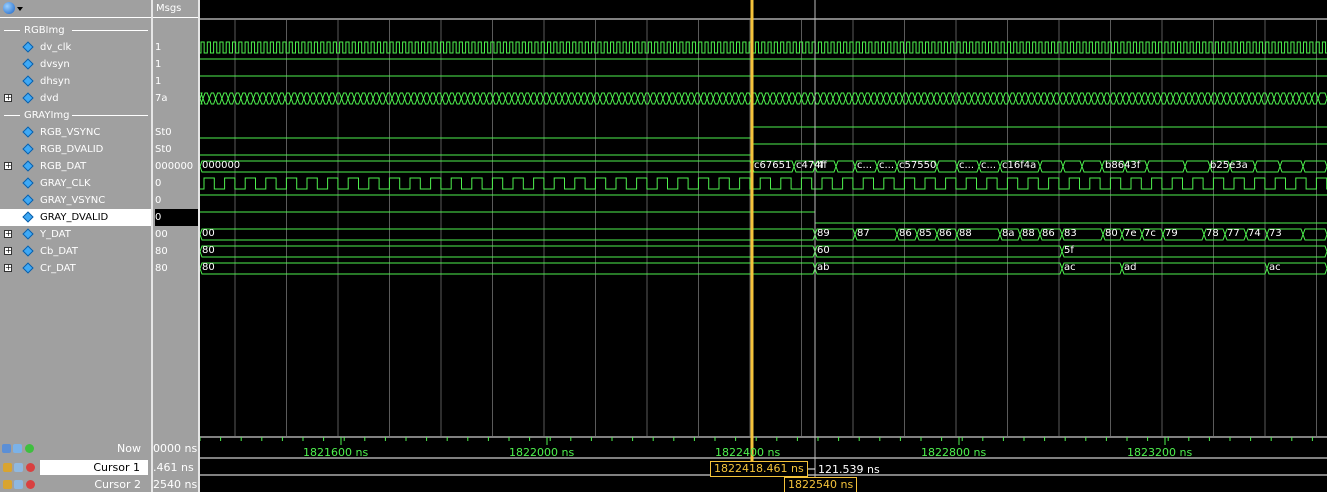  What do you see at coordinates (1019, 165) in the screenshot?
I see `bus-value-label: c16f4a` at bounding box center [1019, 165].